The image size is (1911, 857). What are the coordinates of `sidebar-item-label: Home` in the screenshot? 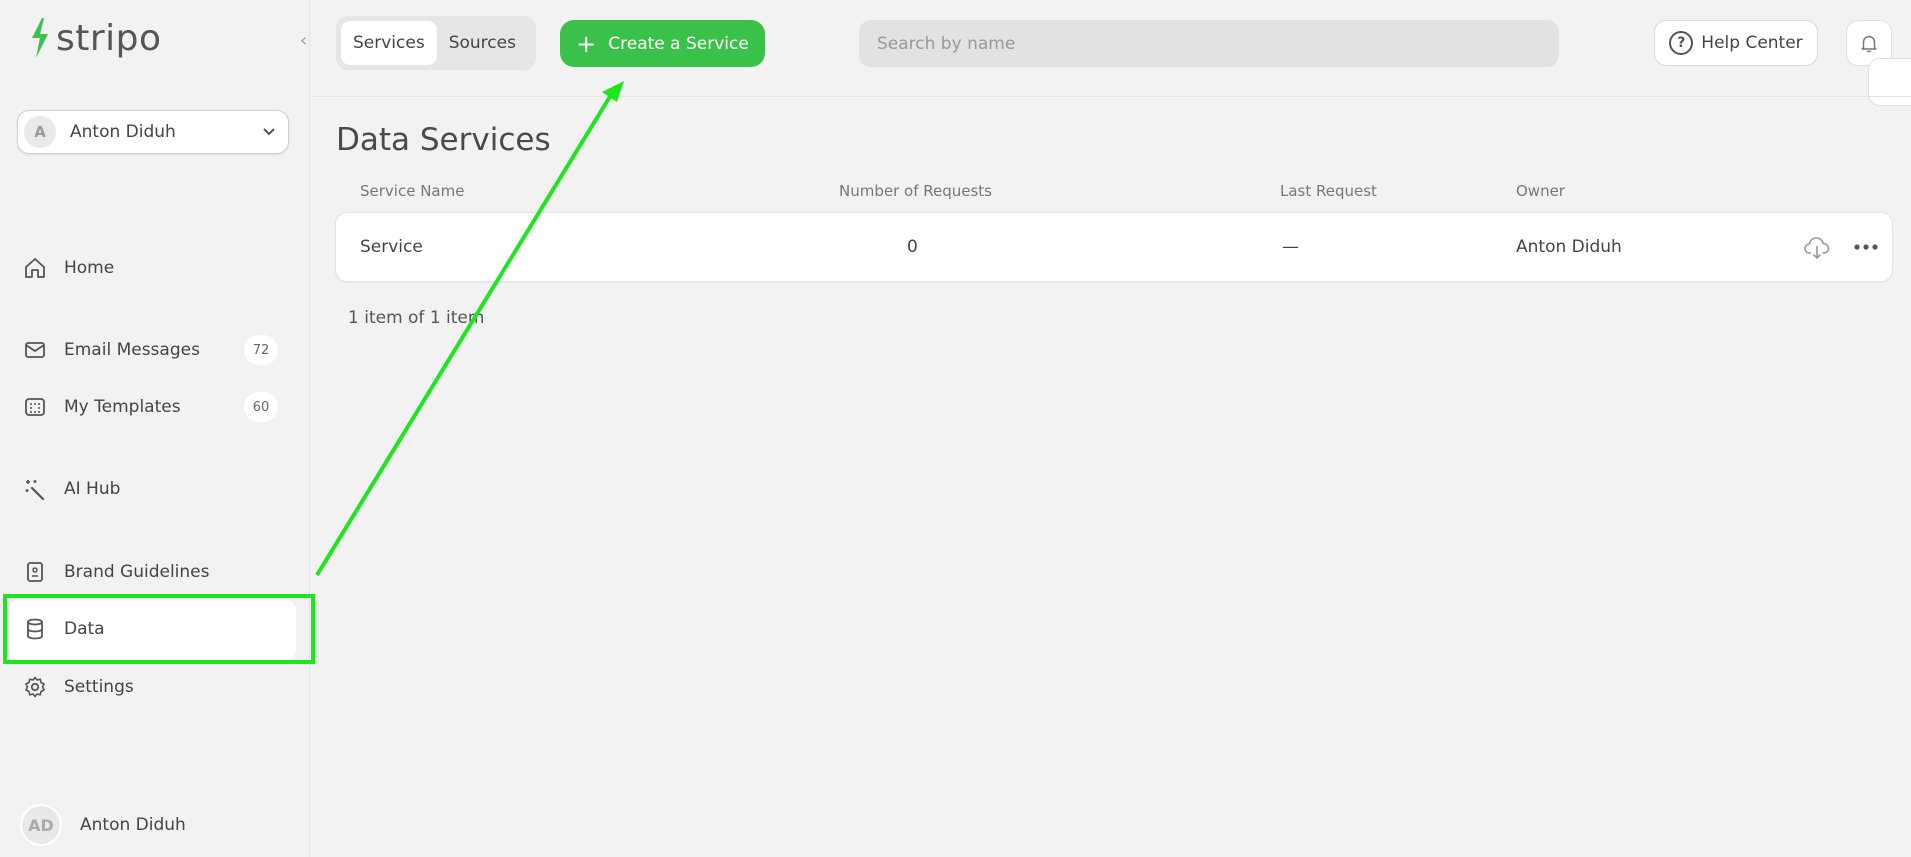 It's located at (89, 268).